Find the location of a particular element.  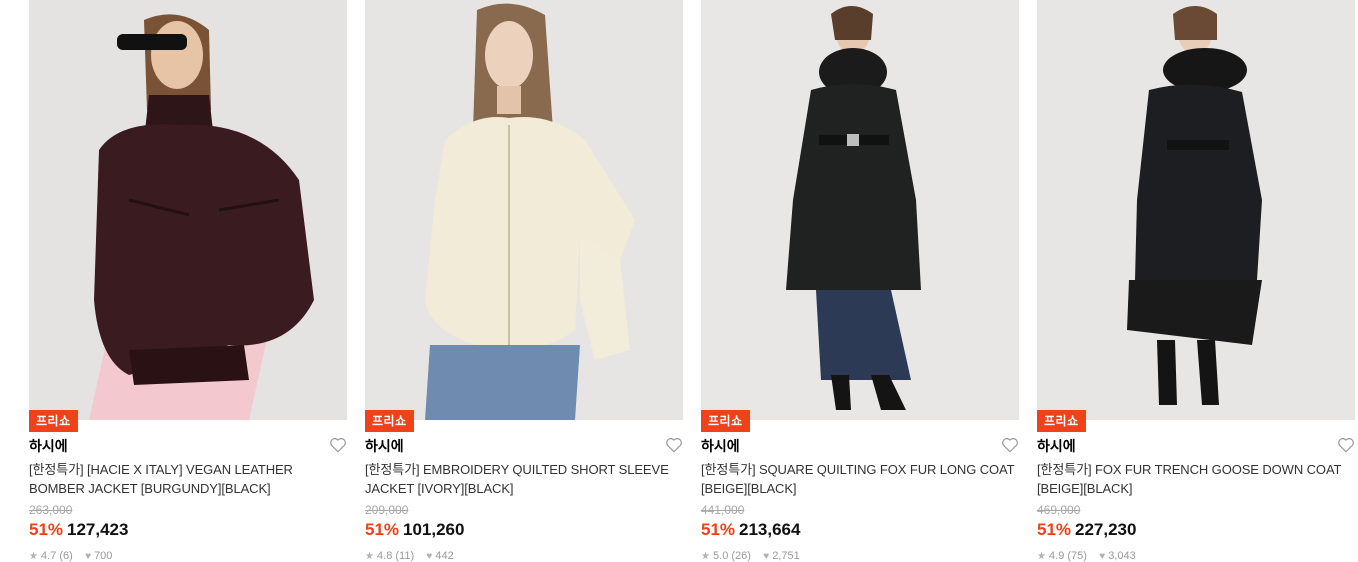

like-count: 700 is located at coordinates (103, 556).